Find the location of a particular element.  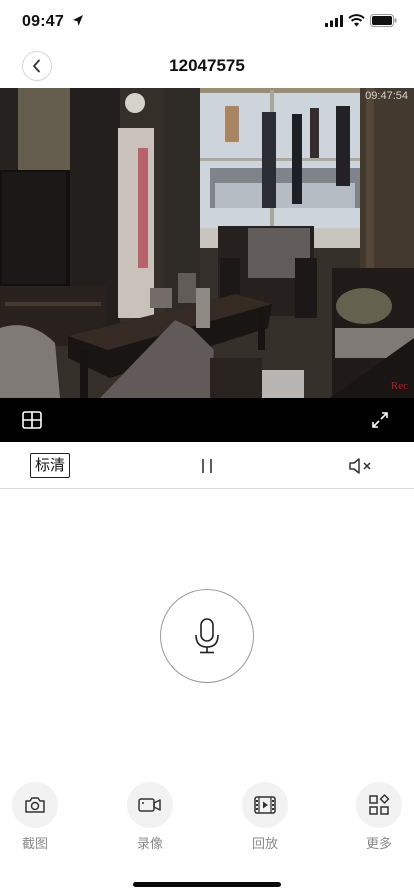

video-timestamp: 09:47:54 is located at coordinates (386, 96).